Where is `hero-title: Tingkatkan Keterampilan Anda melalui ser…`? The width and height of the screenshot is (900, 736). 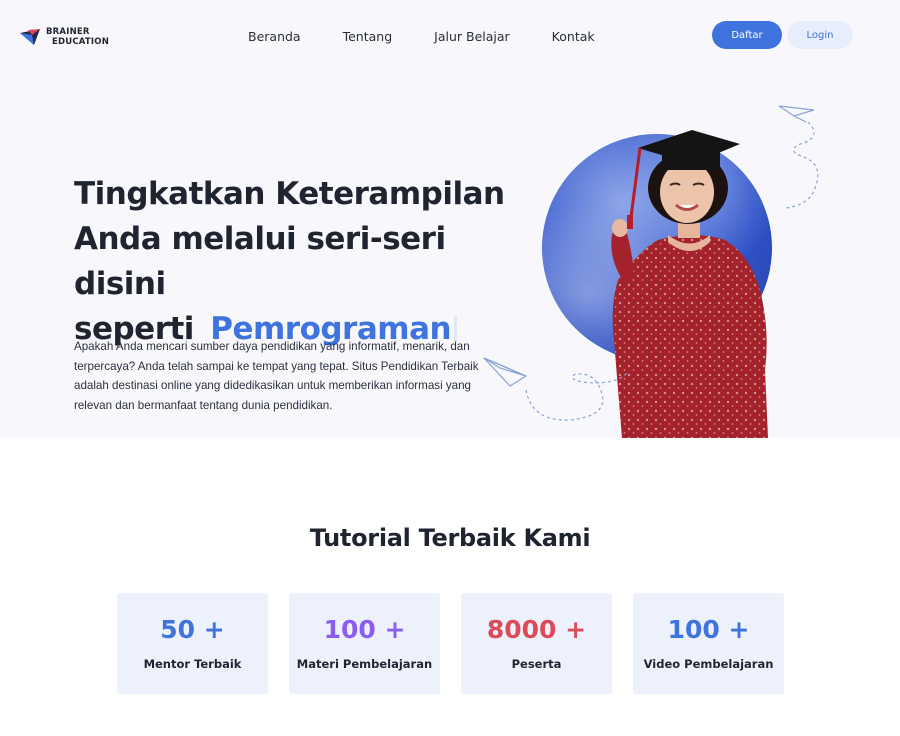 hero-title: Tingkatkan Keterampilan Anda melalui ser… is located at coordinates (304, 262).